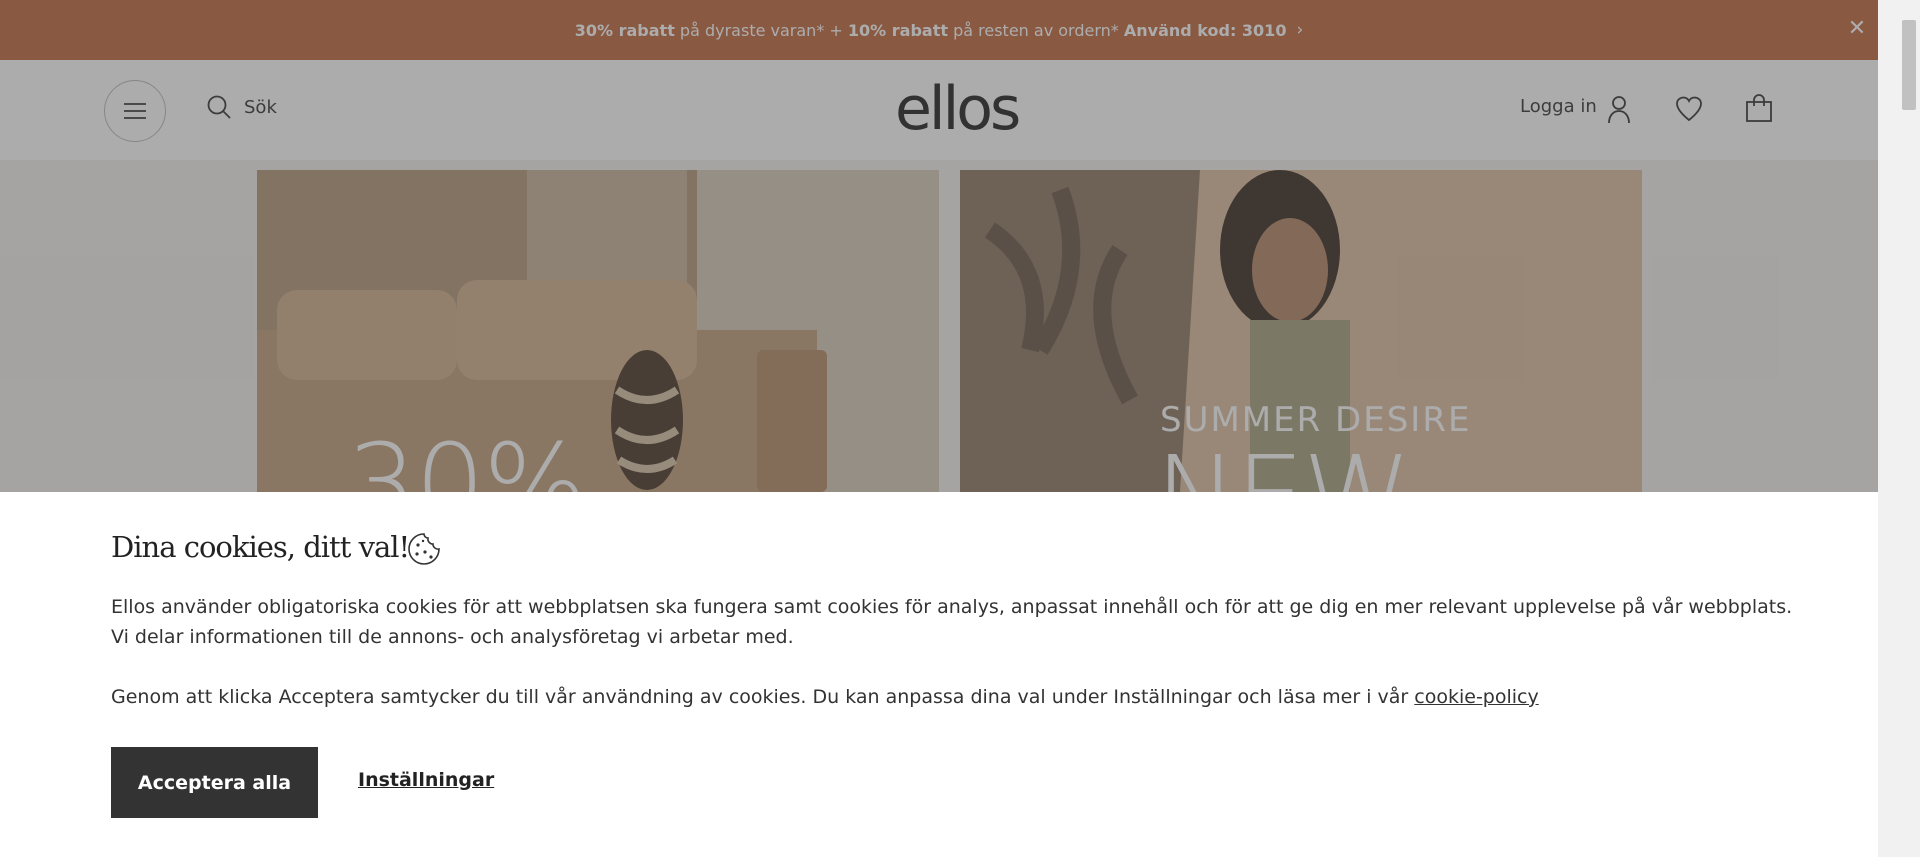 This screenshot has width=1920, height=857. I want to click on scrollbar-thumb, so click(1909, 65).